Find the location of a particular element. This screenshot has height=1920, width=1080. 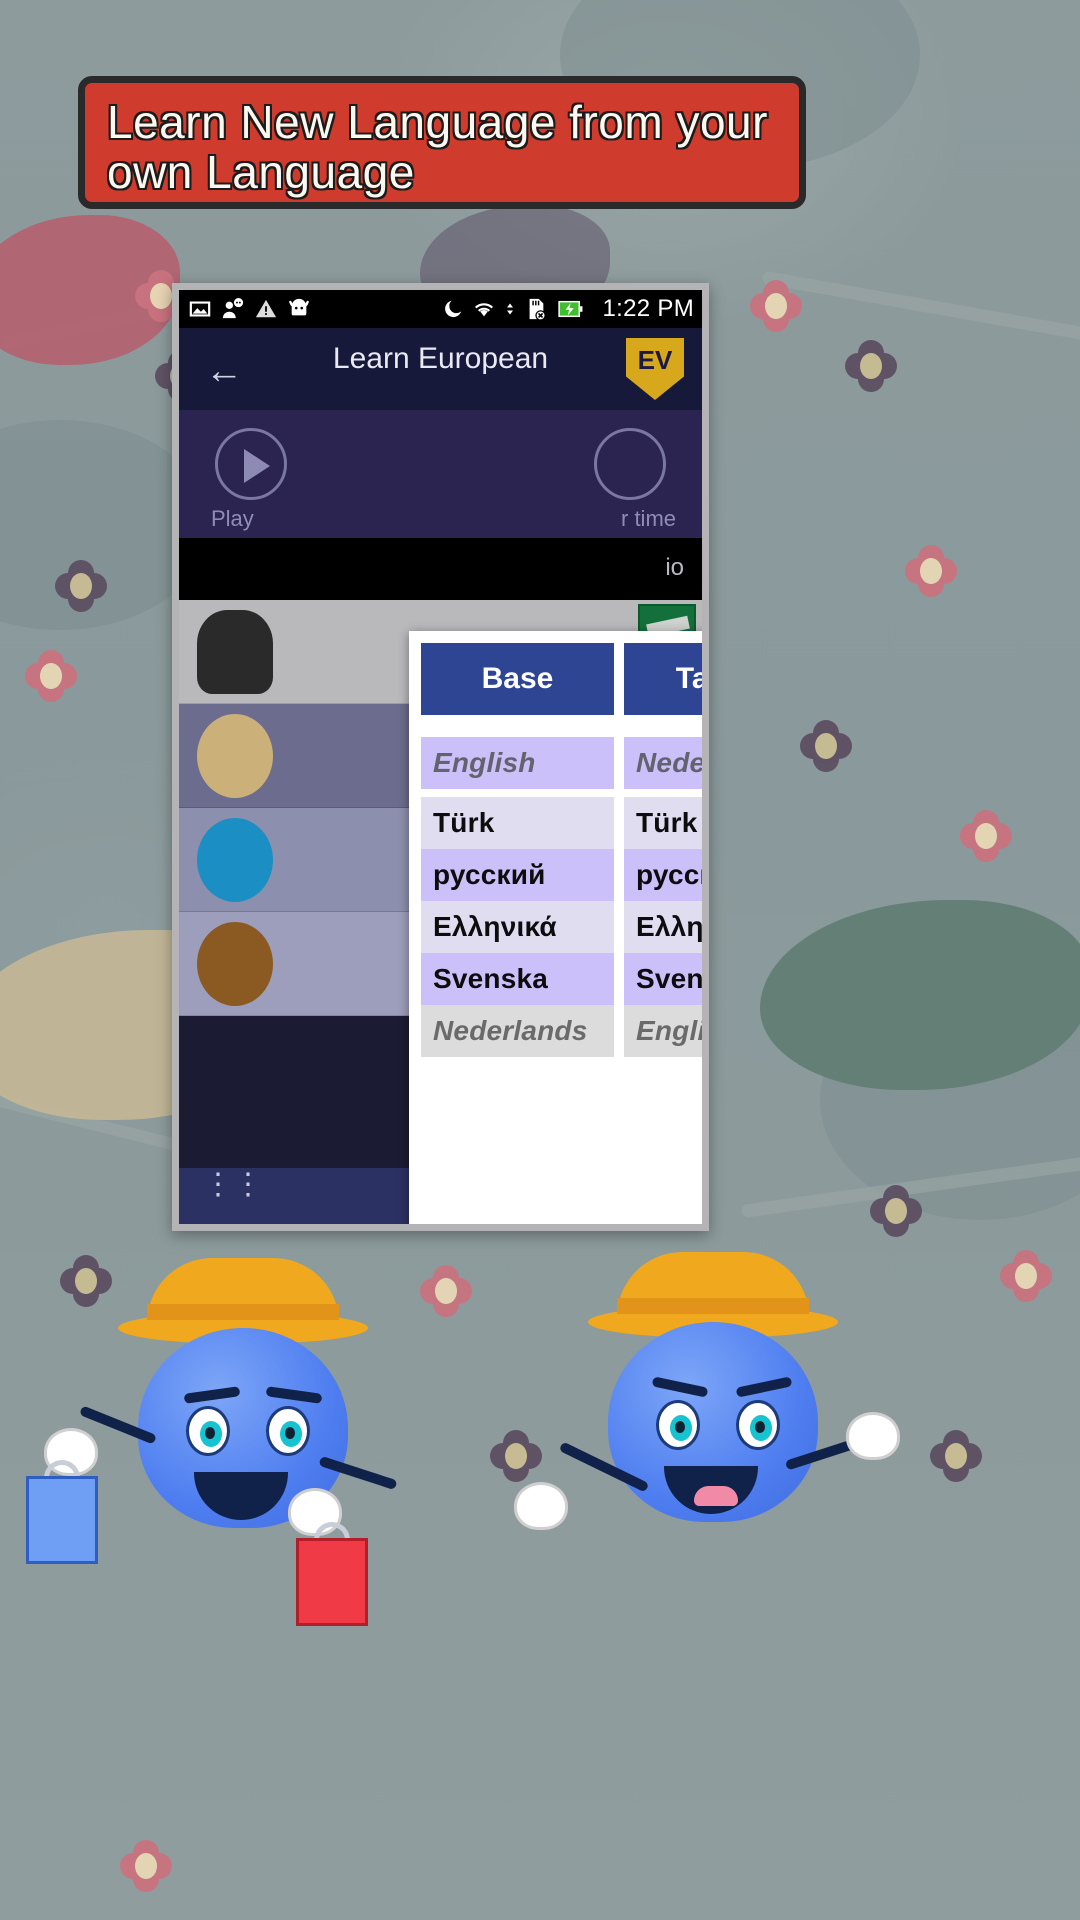

play-button-left is located at coordinates (251, 464).